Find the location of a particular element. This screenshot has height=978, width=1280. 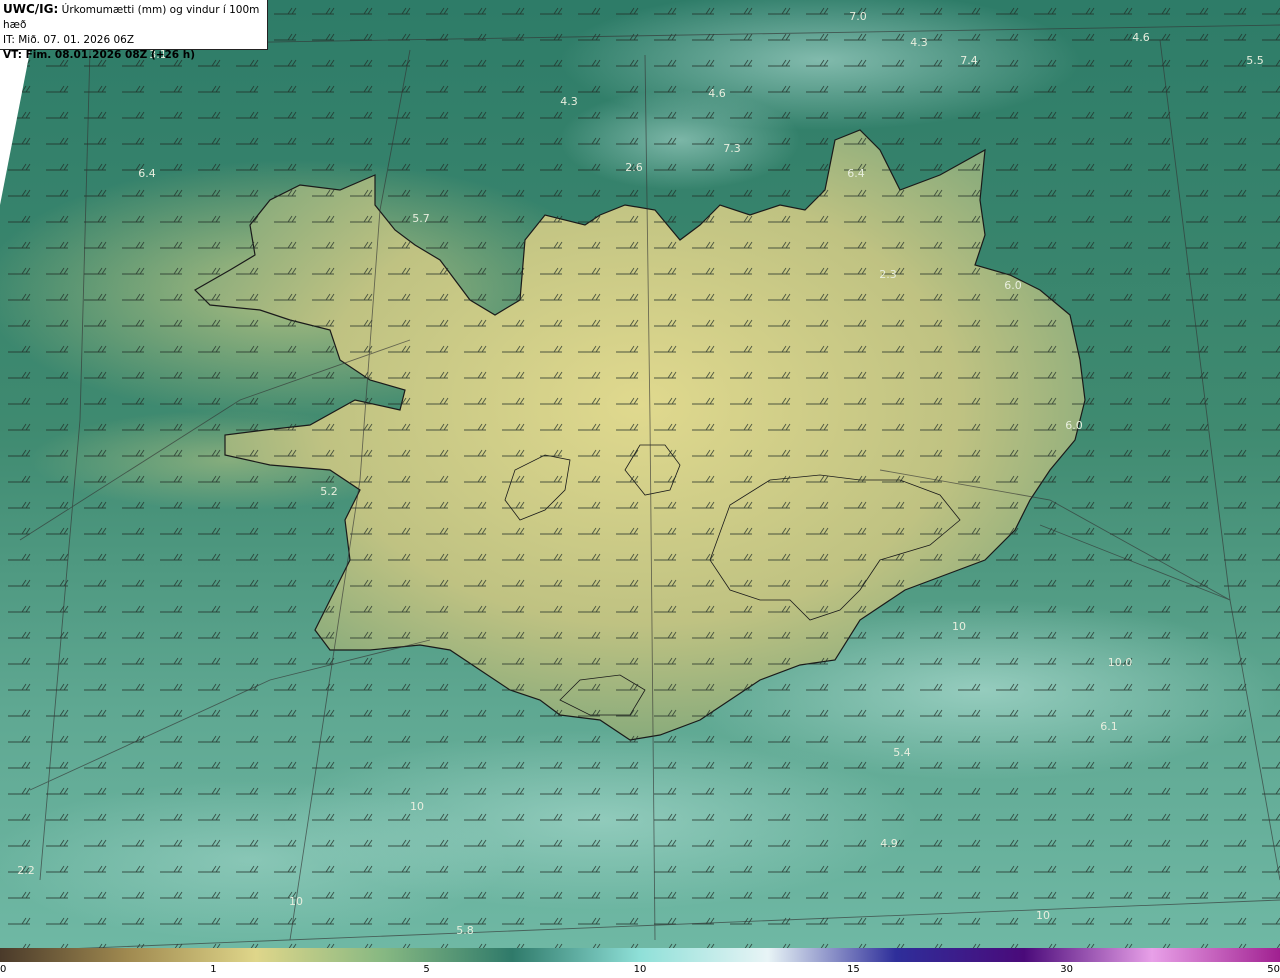

init-time: Mið. 07. 01. 2026 06Z is located at coordinates (76, 40).